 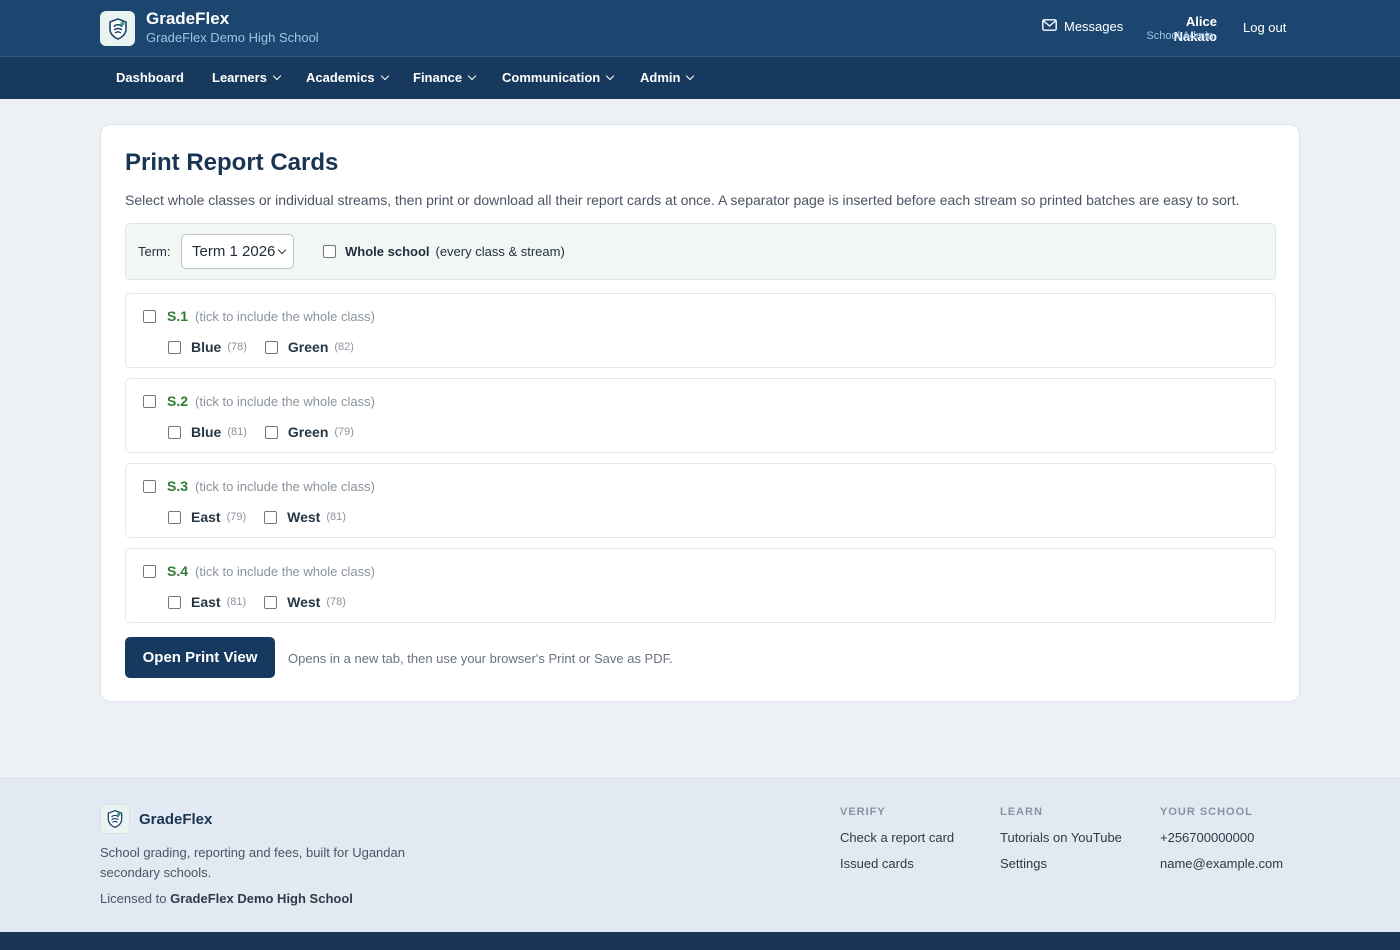 I want to click on whole-school-checkbox, so click(x=329, y=251).